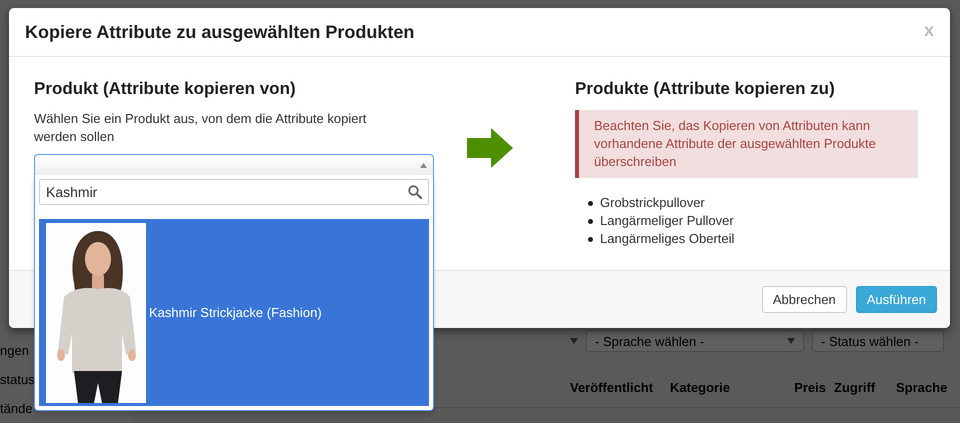  I want to click on column-header: Preis, so click(810, 387).